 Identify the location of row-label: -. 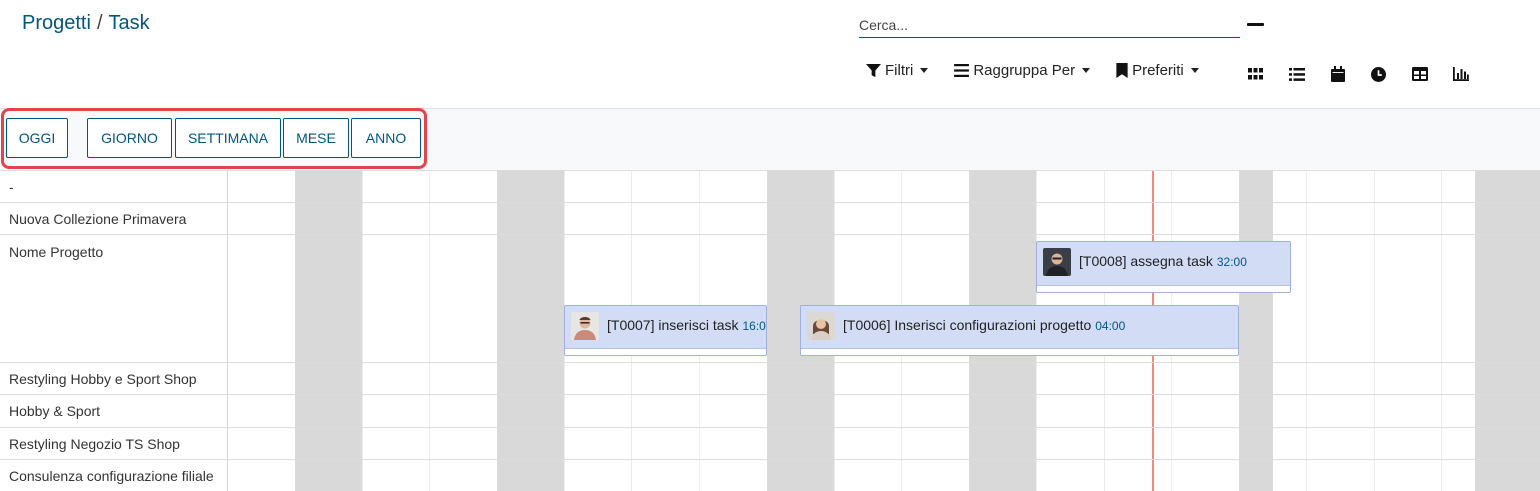
(11, 187).